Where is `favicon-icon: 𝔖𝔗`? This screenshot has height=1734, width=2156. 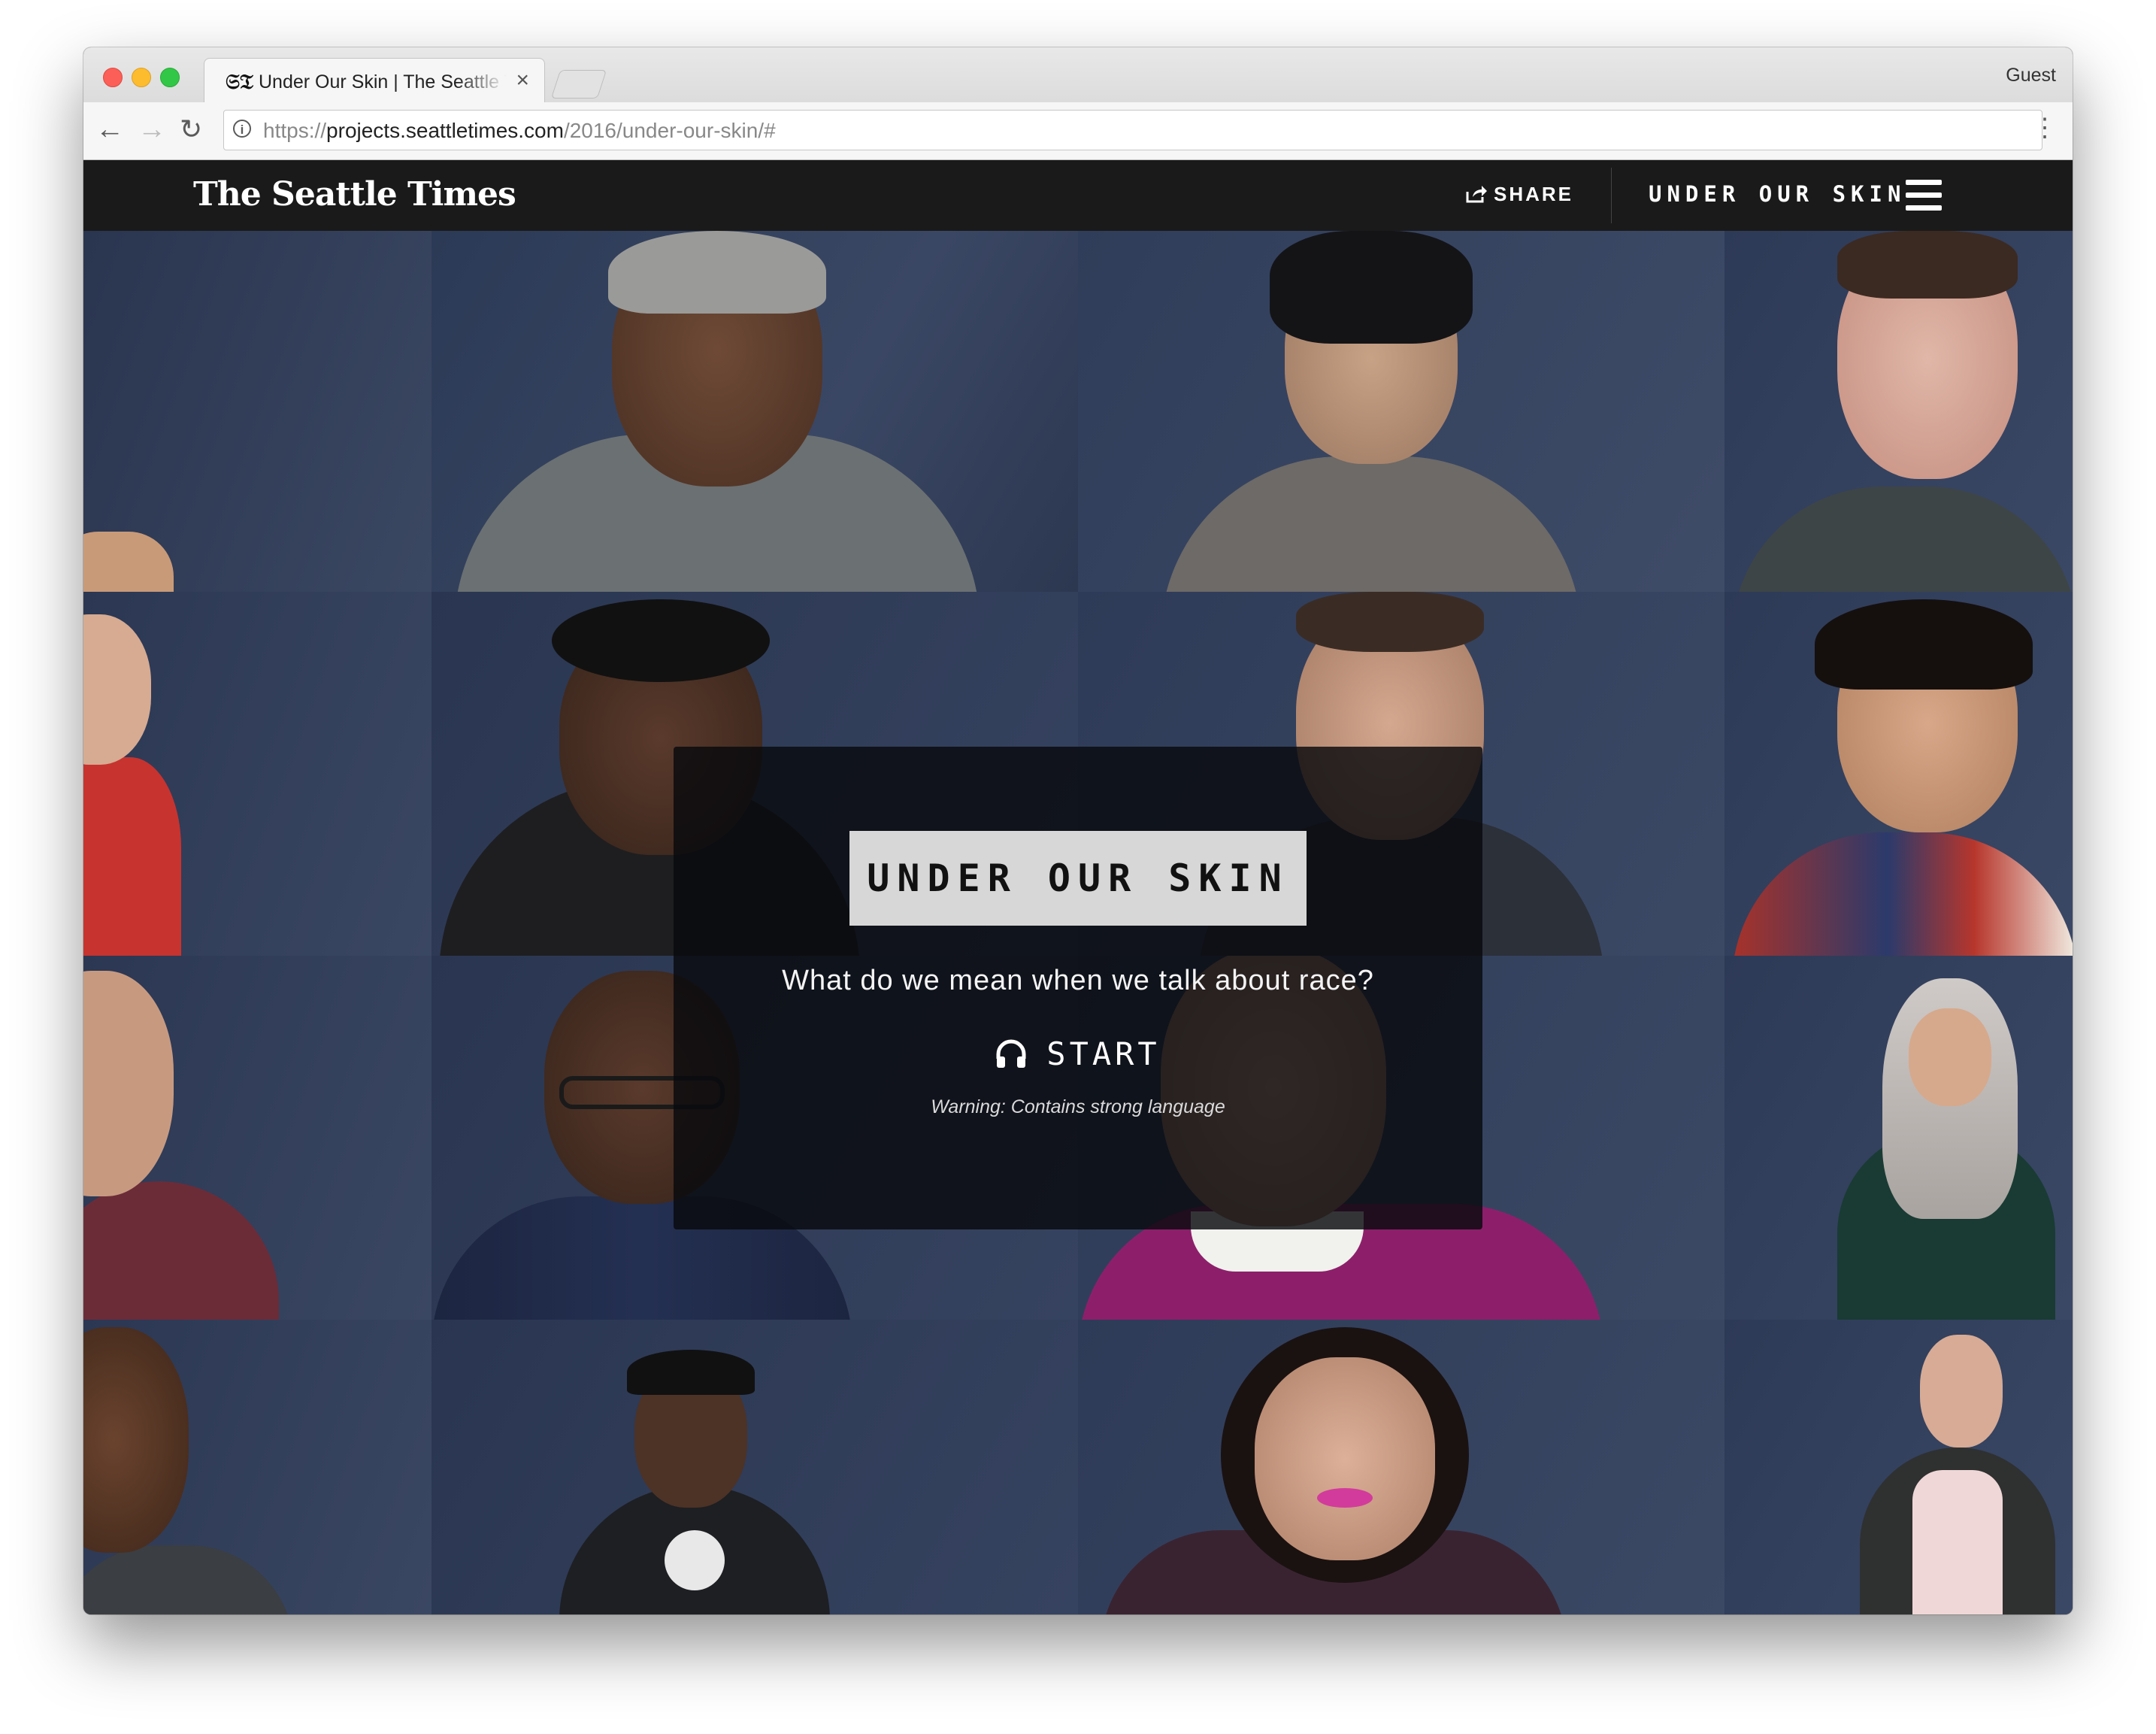
favicon-icon: 𝔖𝔗 is located at coordinates (239, 83).